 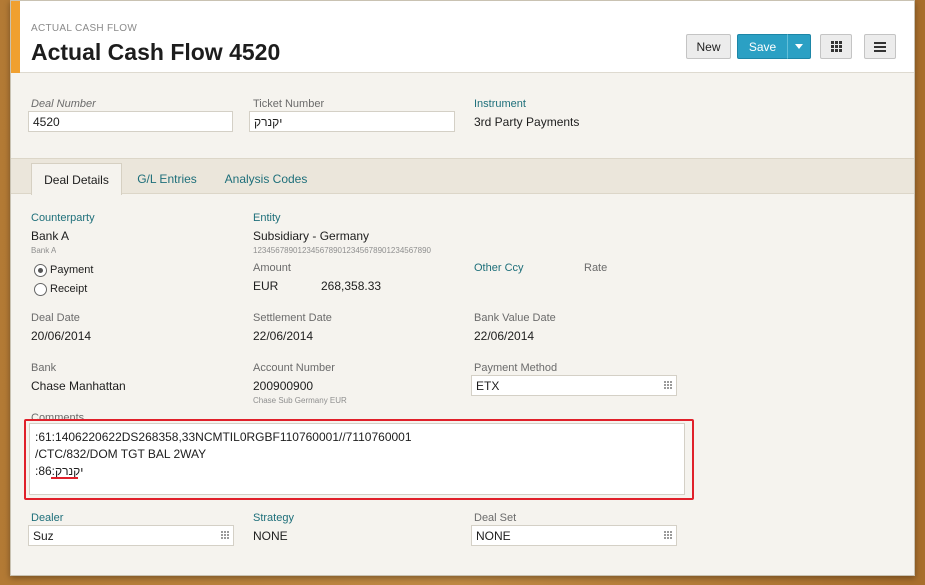 I want to click on deal-set-value: NONE, so click(x=493, y=536).